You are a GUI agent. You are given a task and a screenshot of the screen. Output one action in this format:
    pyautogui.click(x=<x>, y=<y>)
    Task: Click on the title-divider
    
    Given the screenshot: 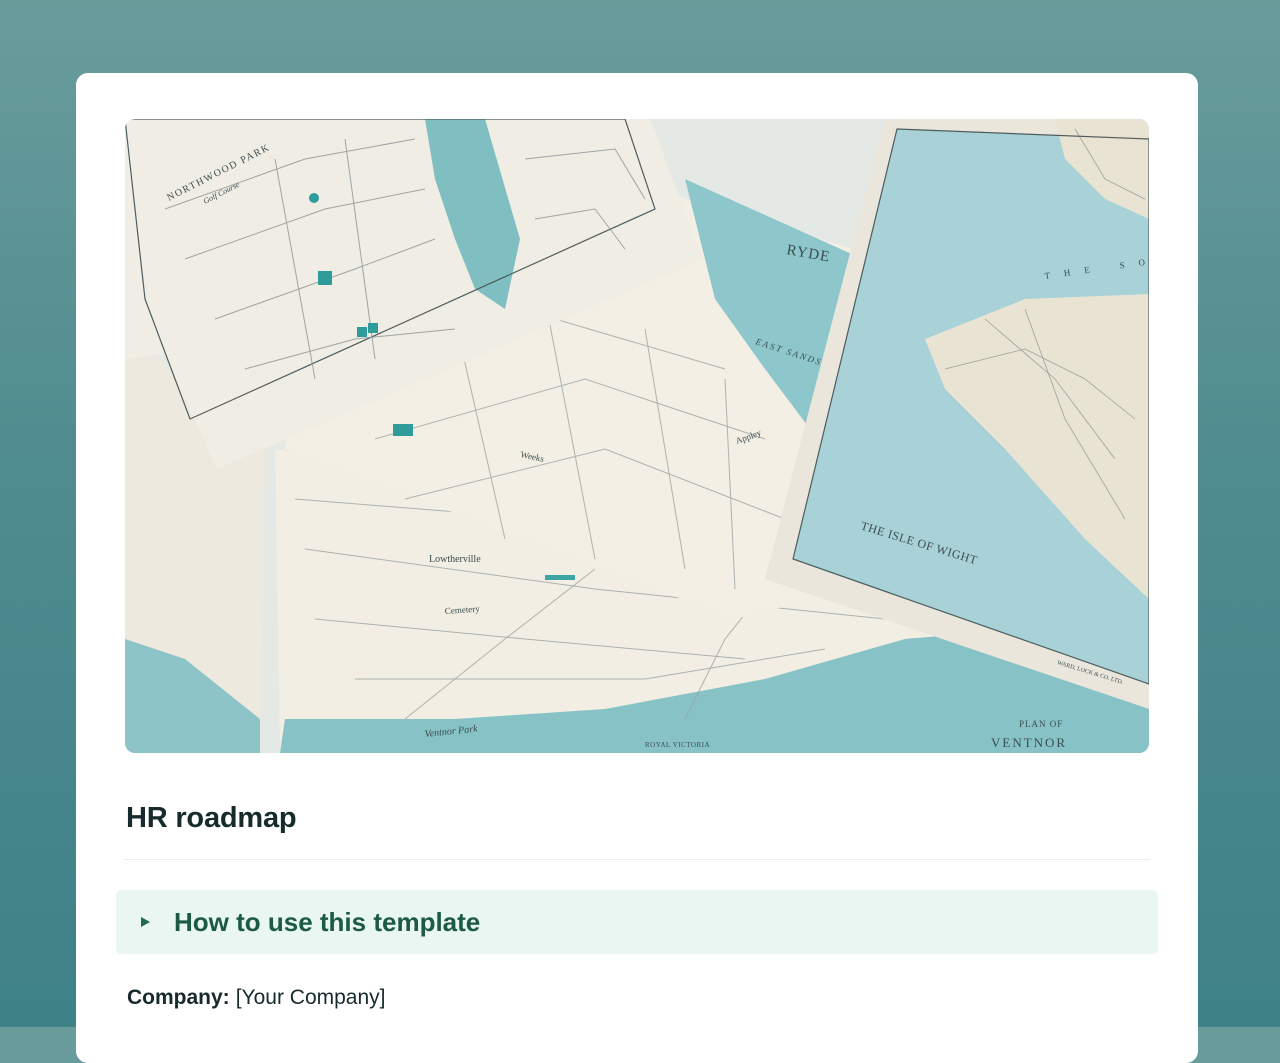 What is the action you would take?
    pyautogui.click(x=637, y=859)
    